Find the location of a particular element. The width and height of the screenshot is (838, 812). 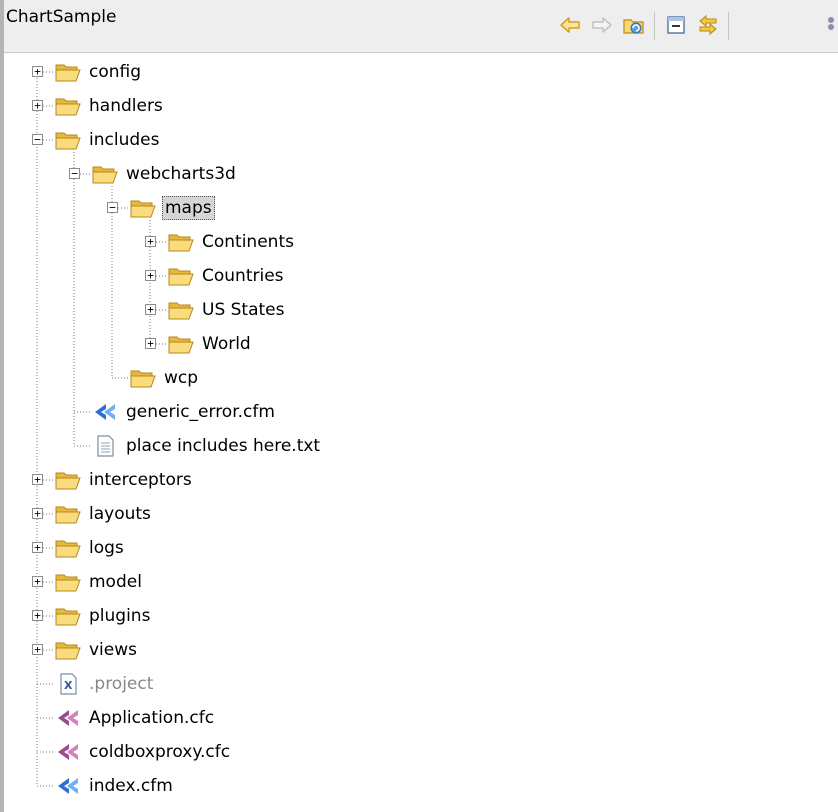

tree-item-handlers: + handlers is located at coordinates (98, 106).